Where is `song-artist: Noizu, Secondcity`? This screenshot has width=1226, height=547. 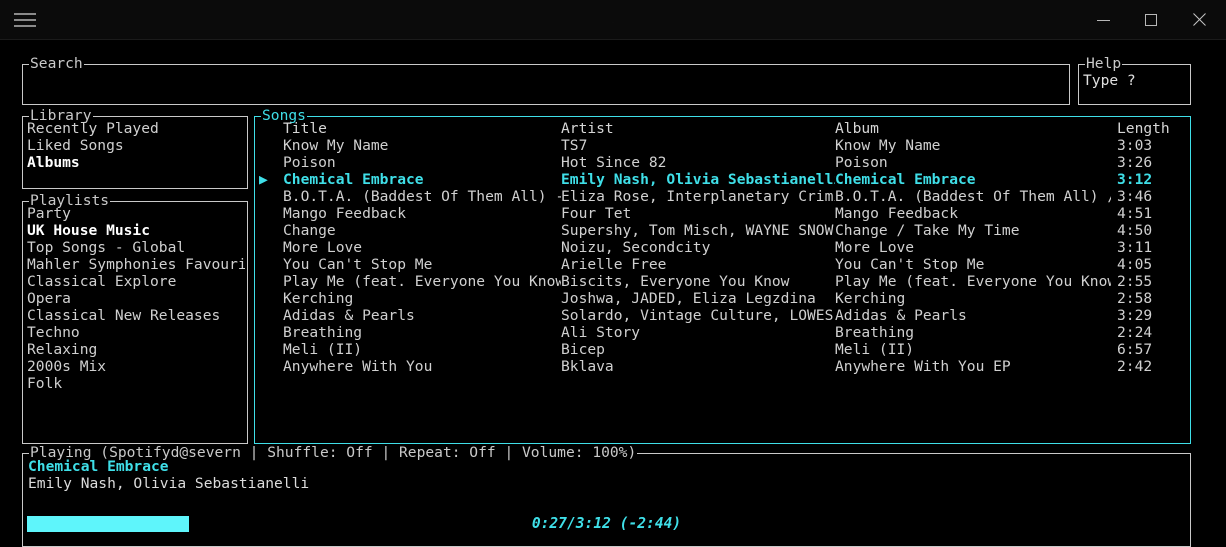
song-artist: Noizu, Secondcity is located at coordinates (636, 247).